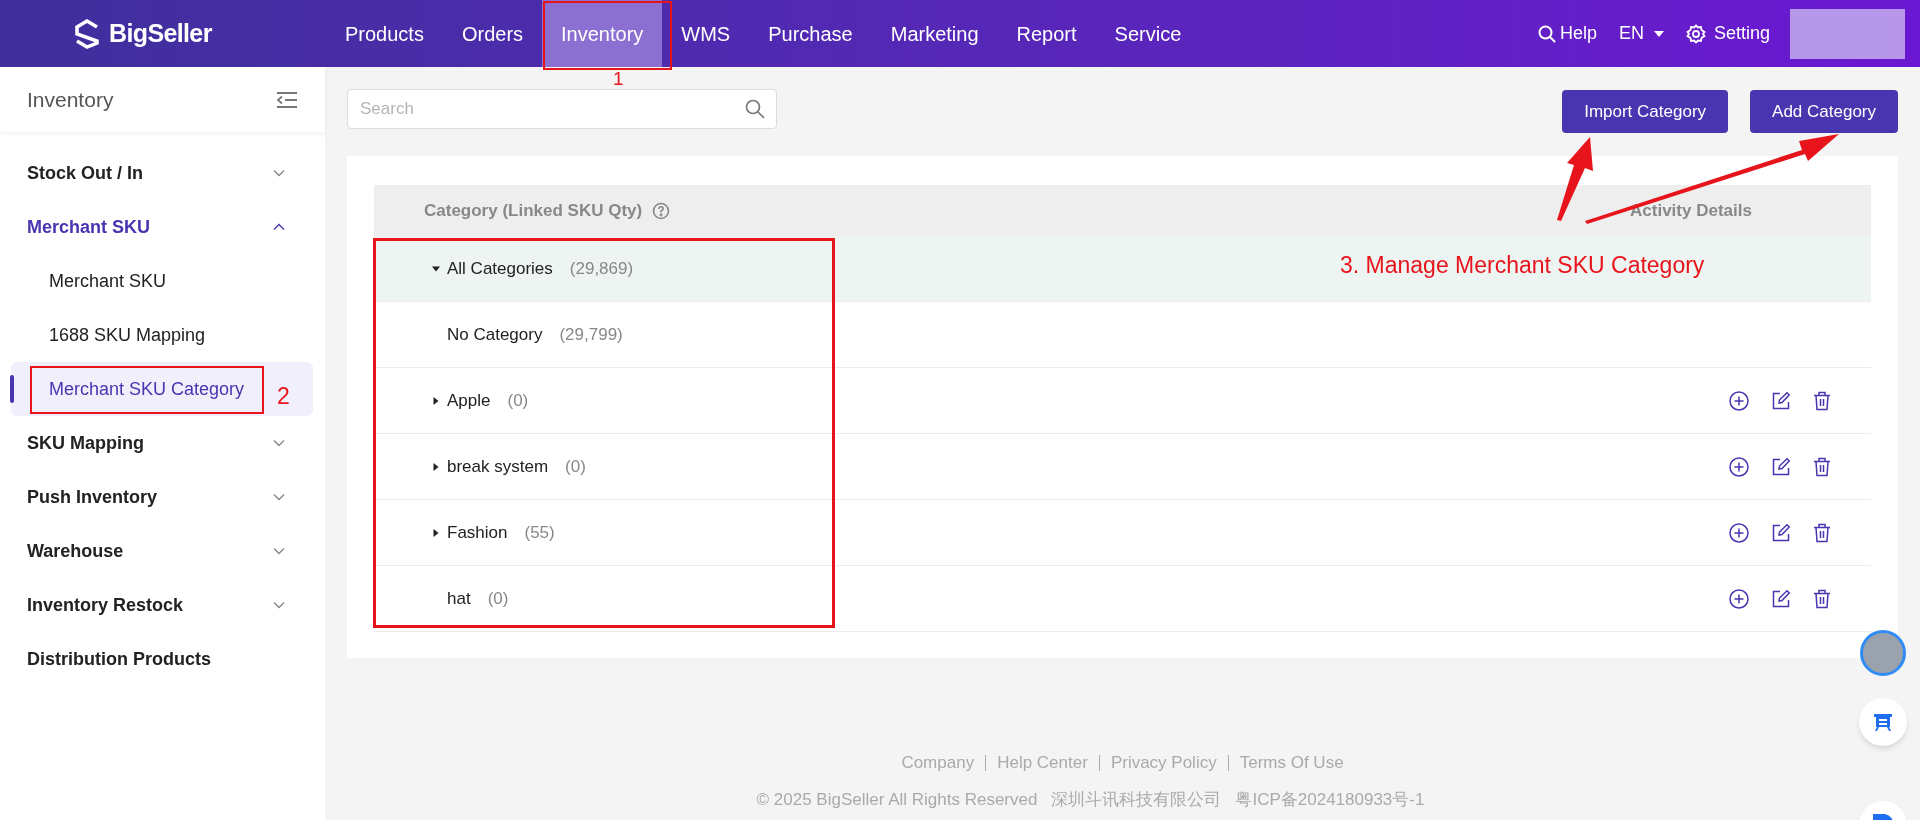  What do you see at coordinates (1522, 265) in the screenshot?
I see `annotation-label: 3. Manage Merchant SKU Category` at bounding box center [1522, 265].